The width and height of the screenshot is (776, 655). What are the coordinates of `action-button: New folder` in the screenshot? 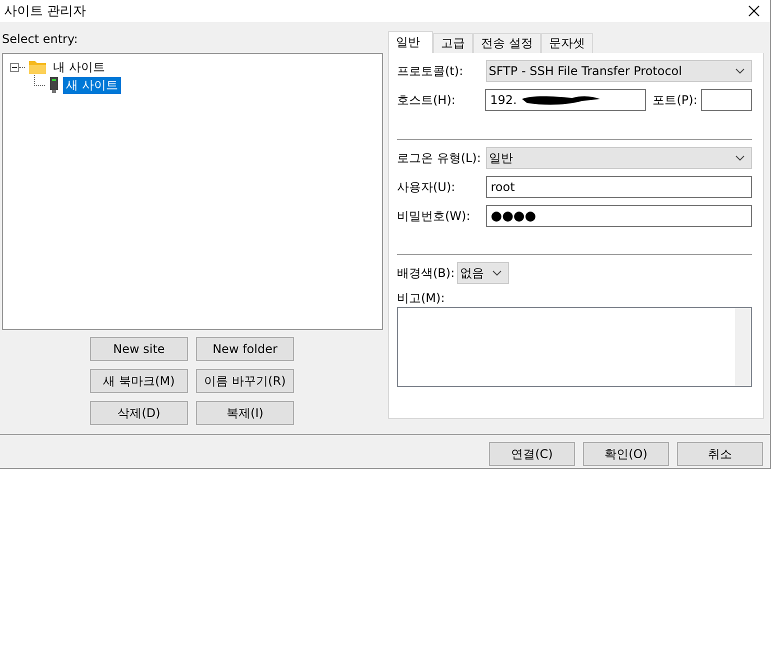 It's located at (245, 349).